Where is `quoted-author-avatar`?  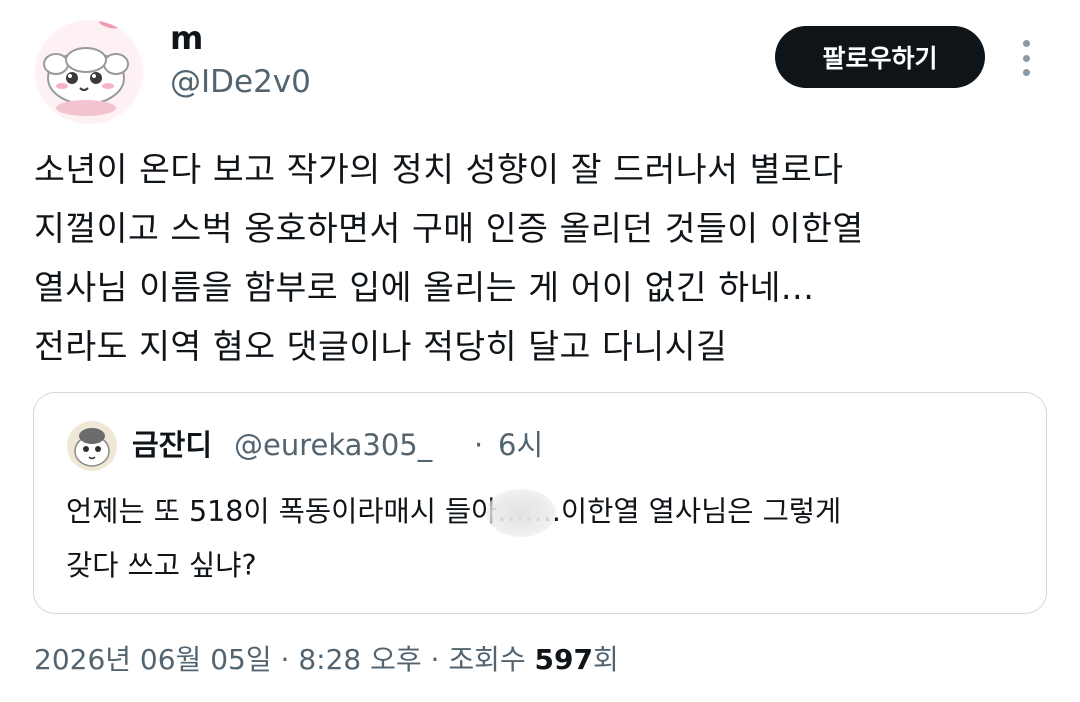
quoted-author-avatar is located at coordinates (92, 446).